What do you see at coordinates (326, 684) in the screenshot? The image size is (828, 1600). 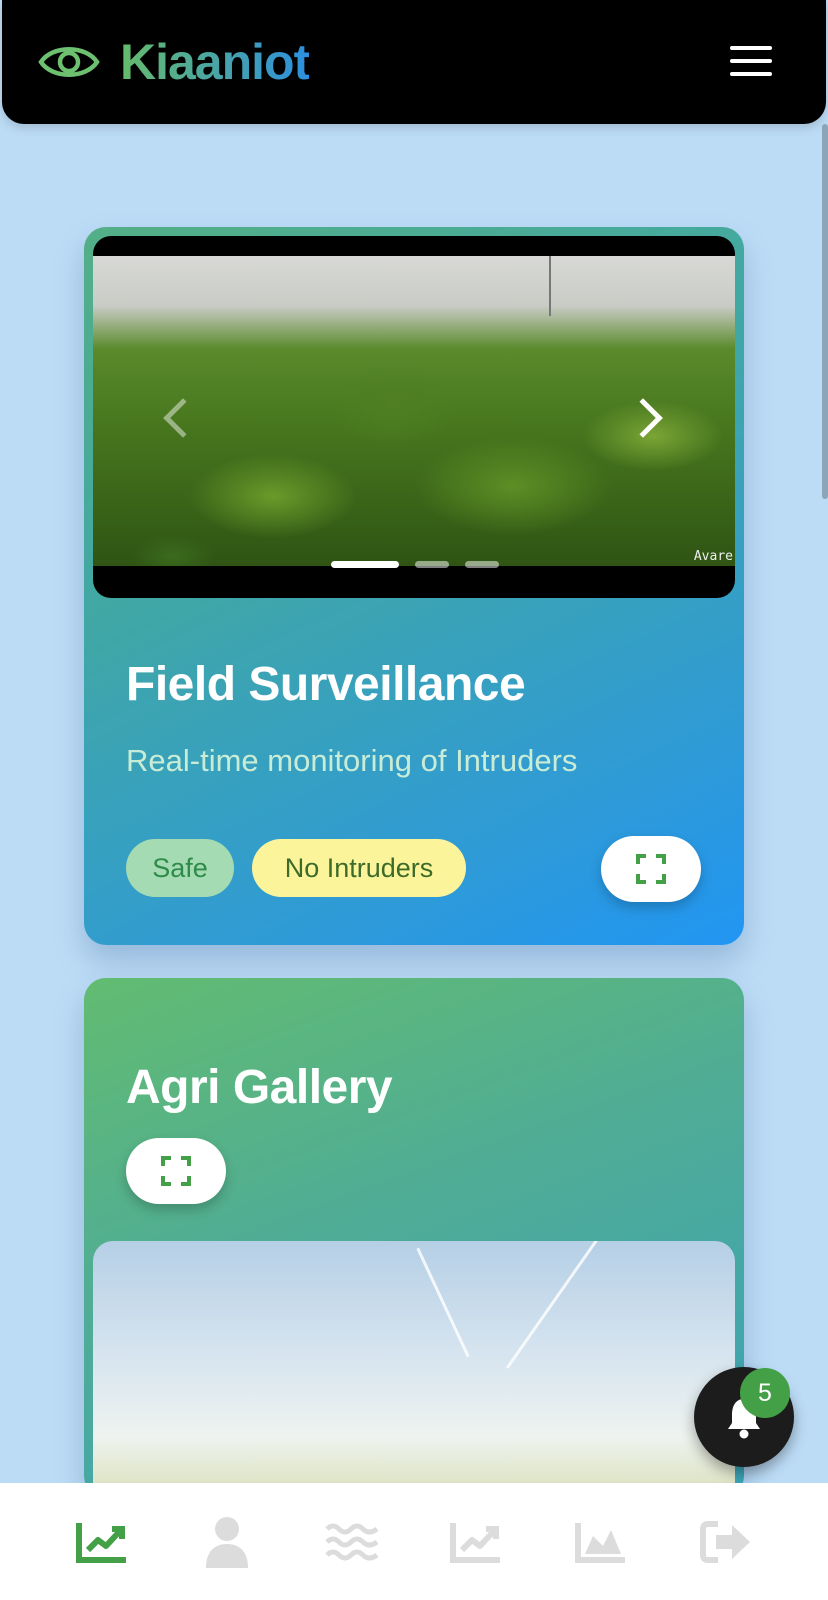 I see `surveillance-title: Field Surveillance` at bounding box center [326, 684].